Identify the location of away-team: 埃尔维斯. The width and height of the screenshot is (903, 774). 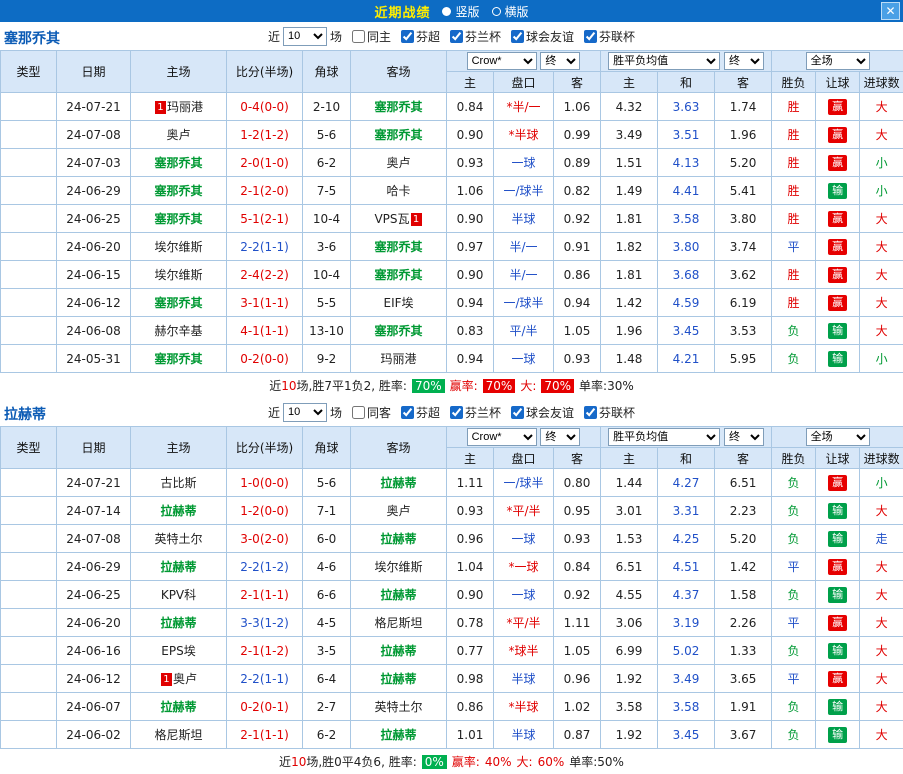
(399, 567).